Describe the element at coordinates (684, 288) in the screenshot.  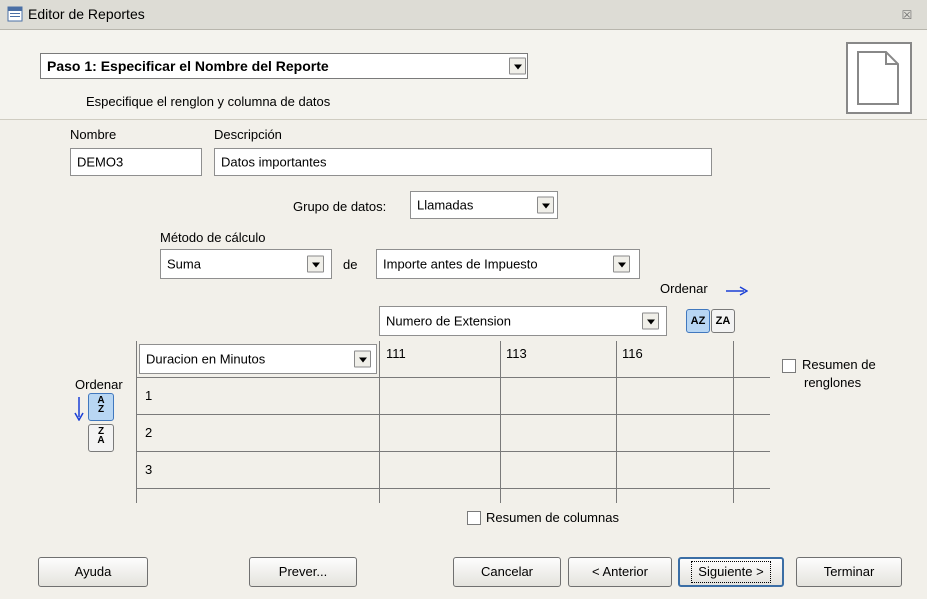
I see `ordenar-columnas-label: Ordenar` at that location.